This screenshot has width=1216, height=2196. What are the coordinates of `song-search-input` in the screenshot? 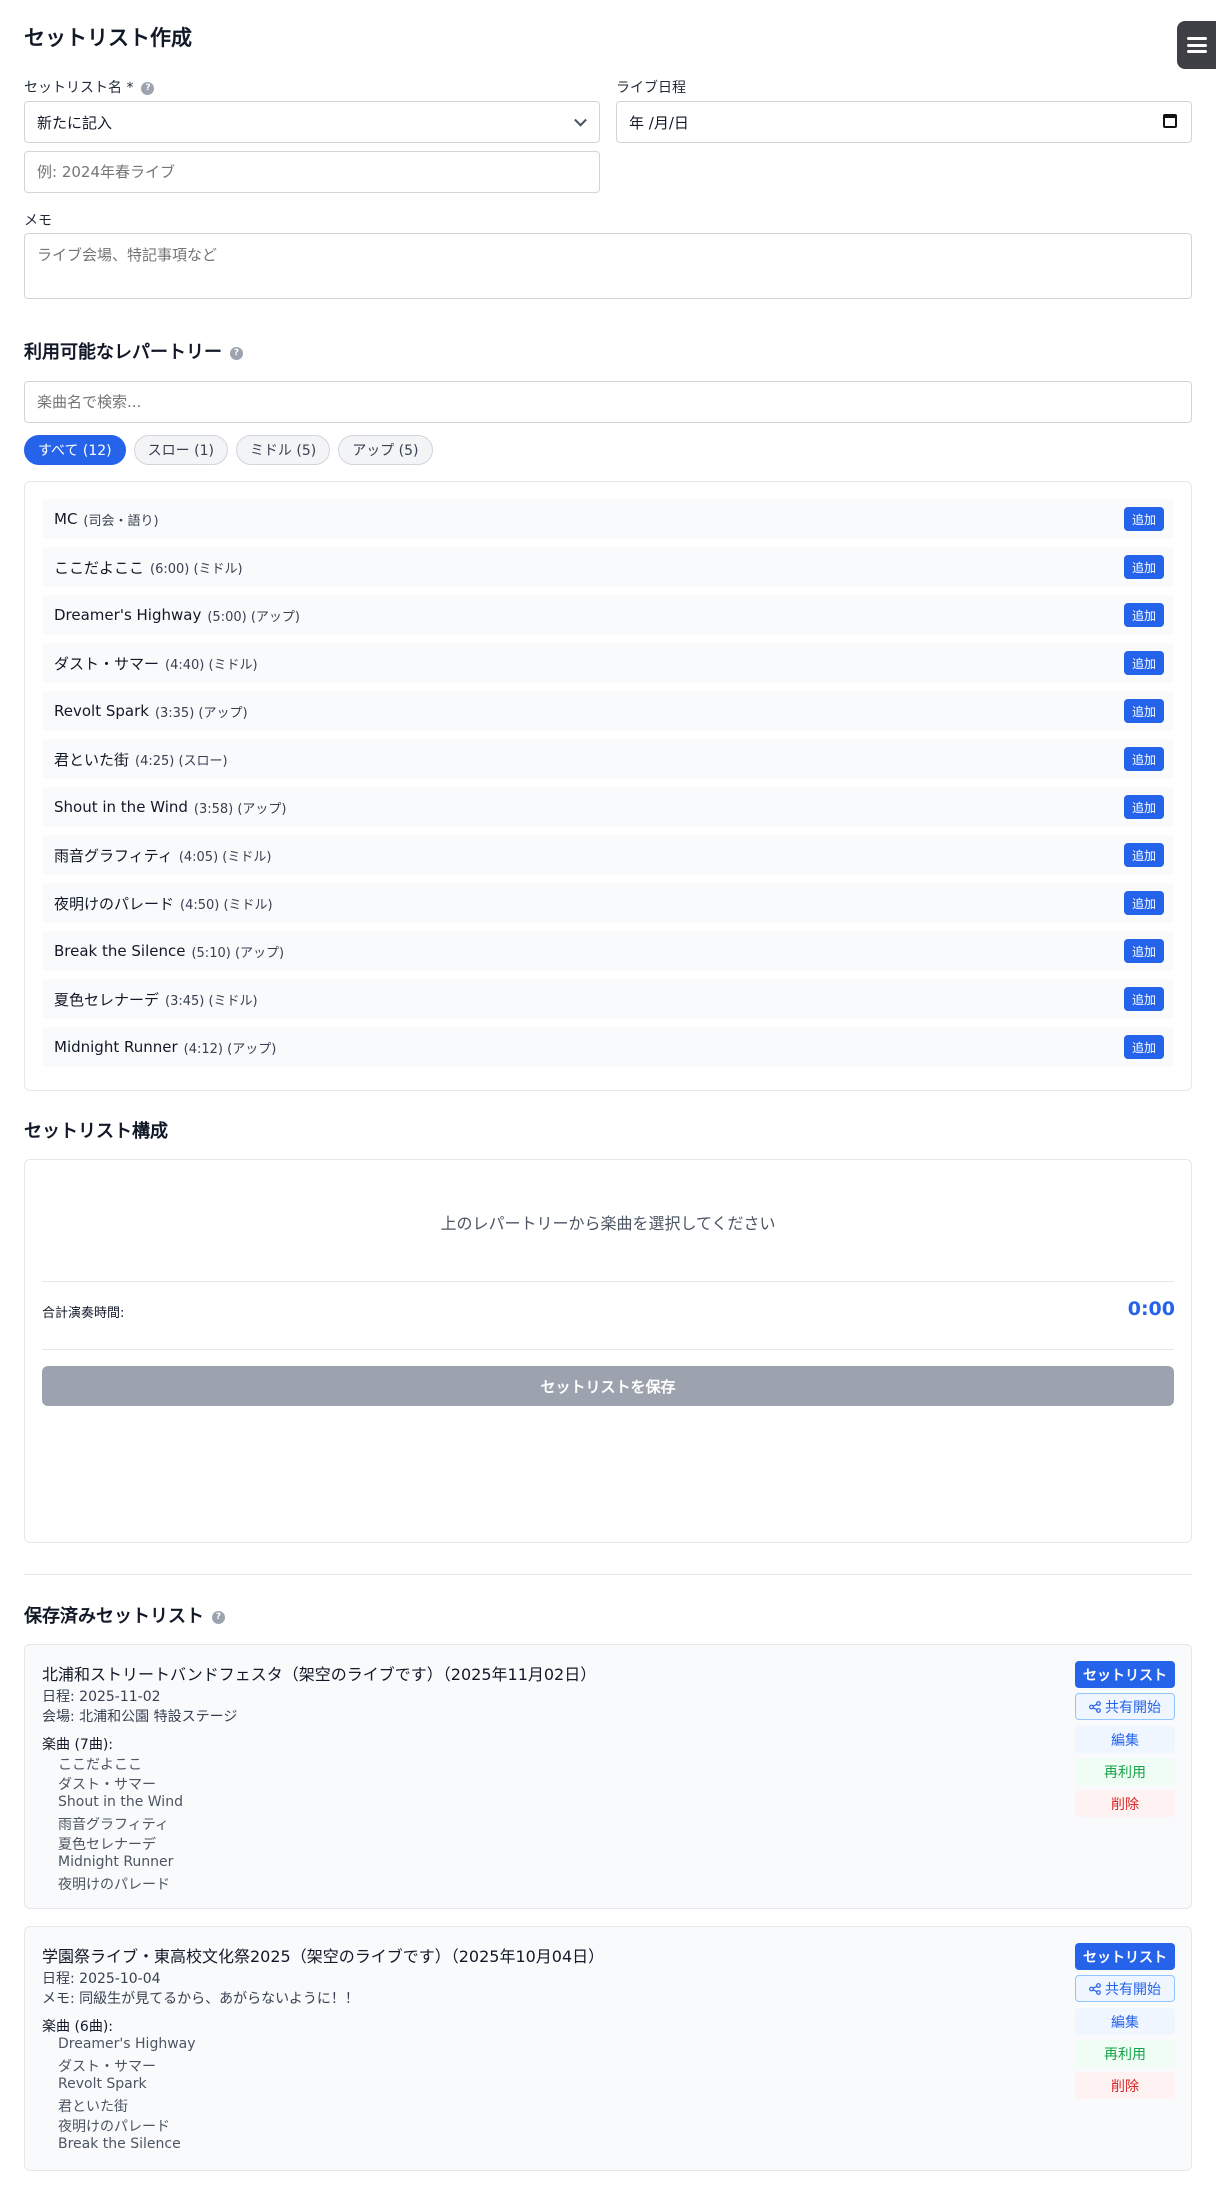 It's located at (608, 402).